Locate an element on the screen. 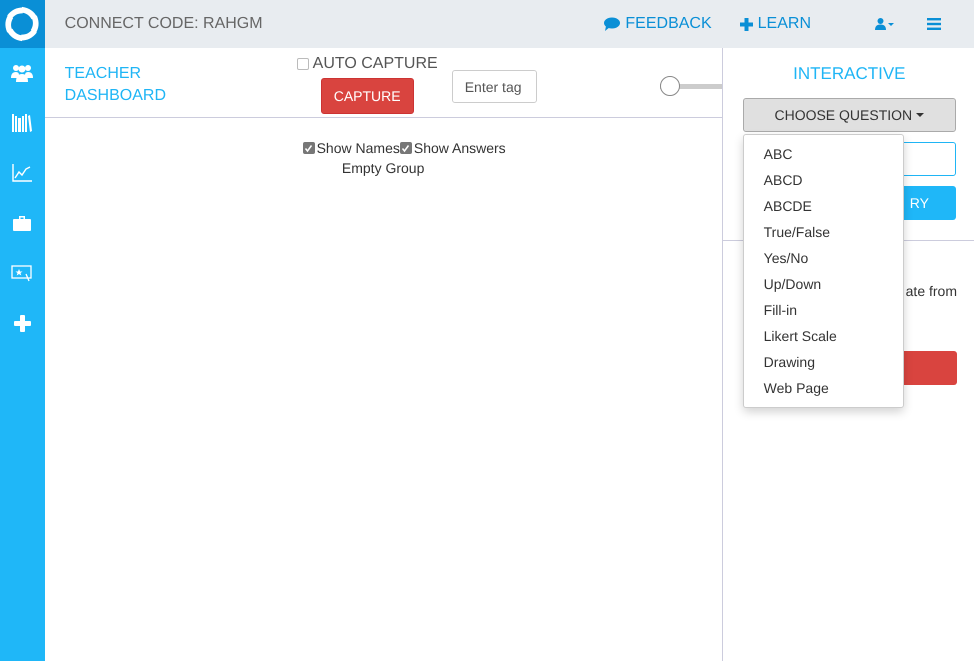  panel-title: INTERACTIVE is located at coordinates (849, 74).